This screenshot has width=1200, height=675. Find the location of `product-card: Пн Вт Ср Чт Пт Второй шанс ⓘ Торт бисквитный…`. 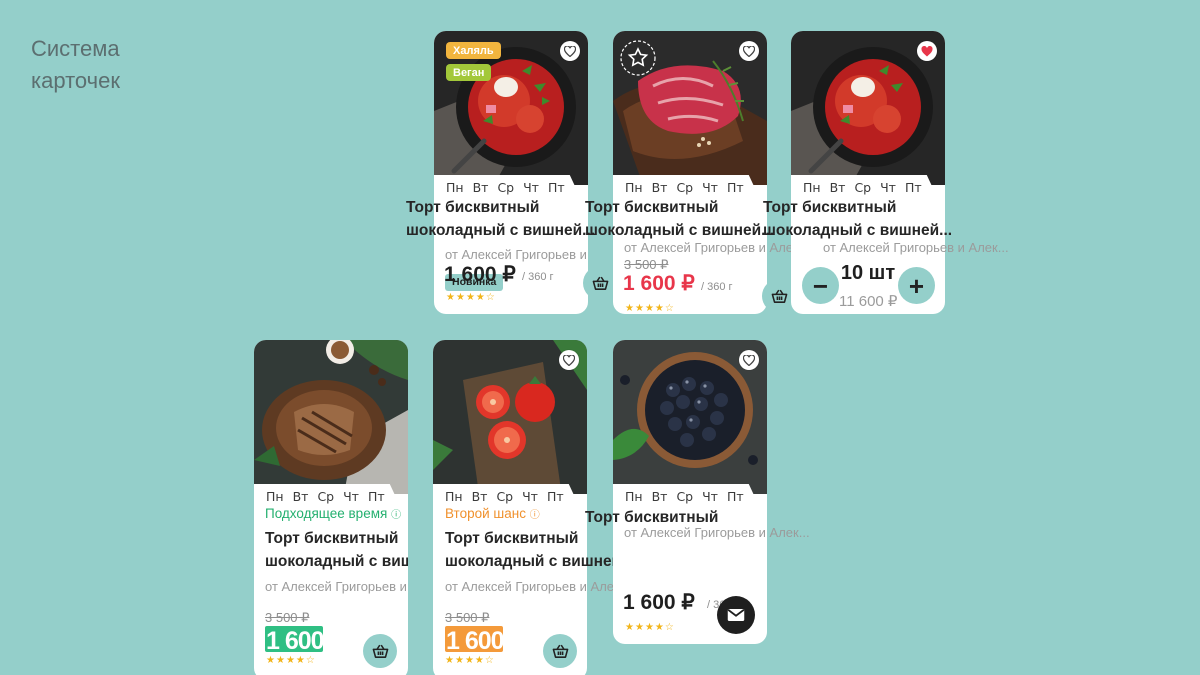

product-card: Пн Вт Ср Чт Пт Второй шанс ⓘ Торт бисквитный… is located at coordinates (533, 507).